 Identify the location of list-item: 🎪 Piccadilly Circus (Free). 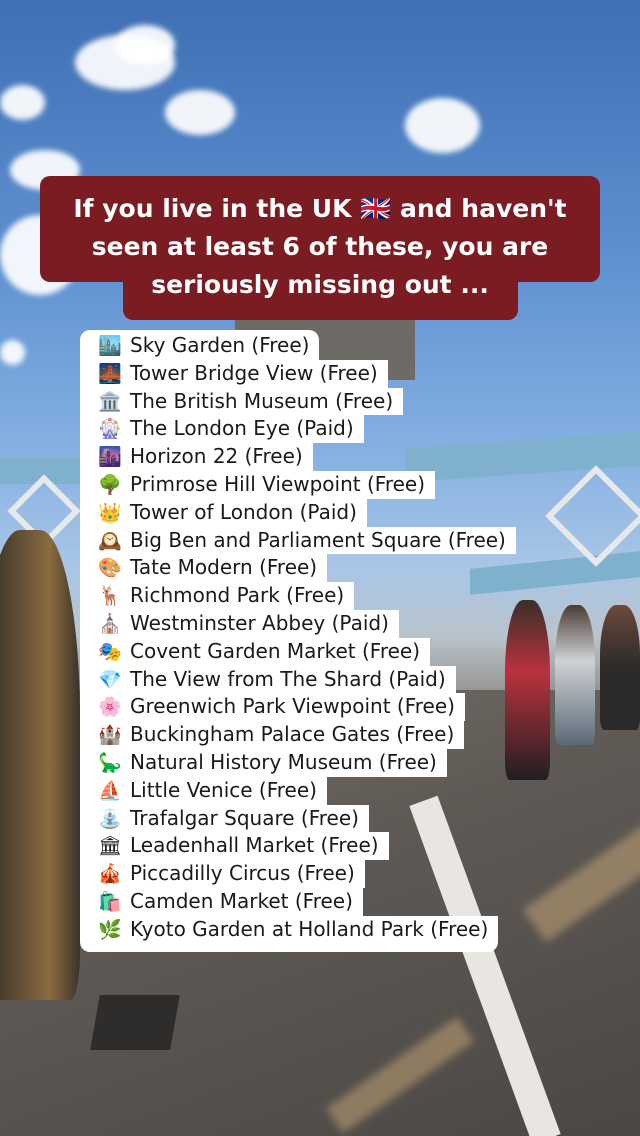
(222, 874).